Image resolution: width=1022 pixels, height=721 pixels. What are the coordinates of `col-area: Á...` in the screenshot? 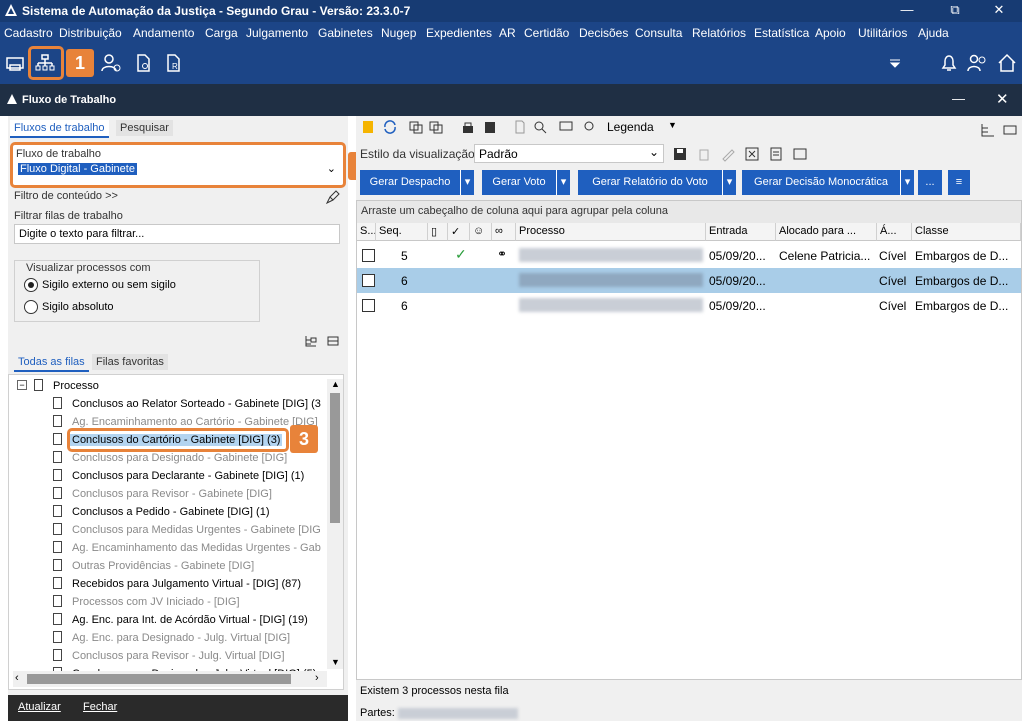 It's located at (894, 232).